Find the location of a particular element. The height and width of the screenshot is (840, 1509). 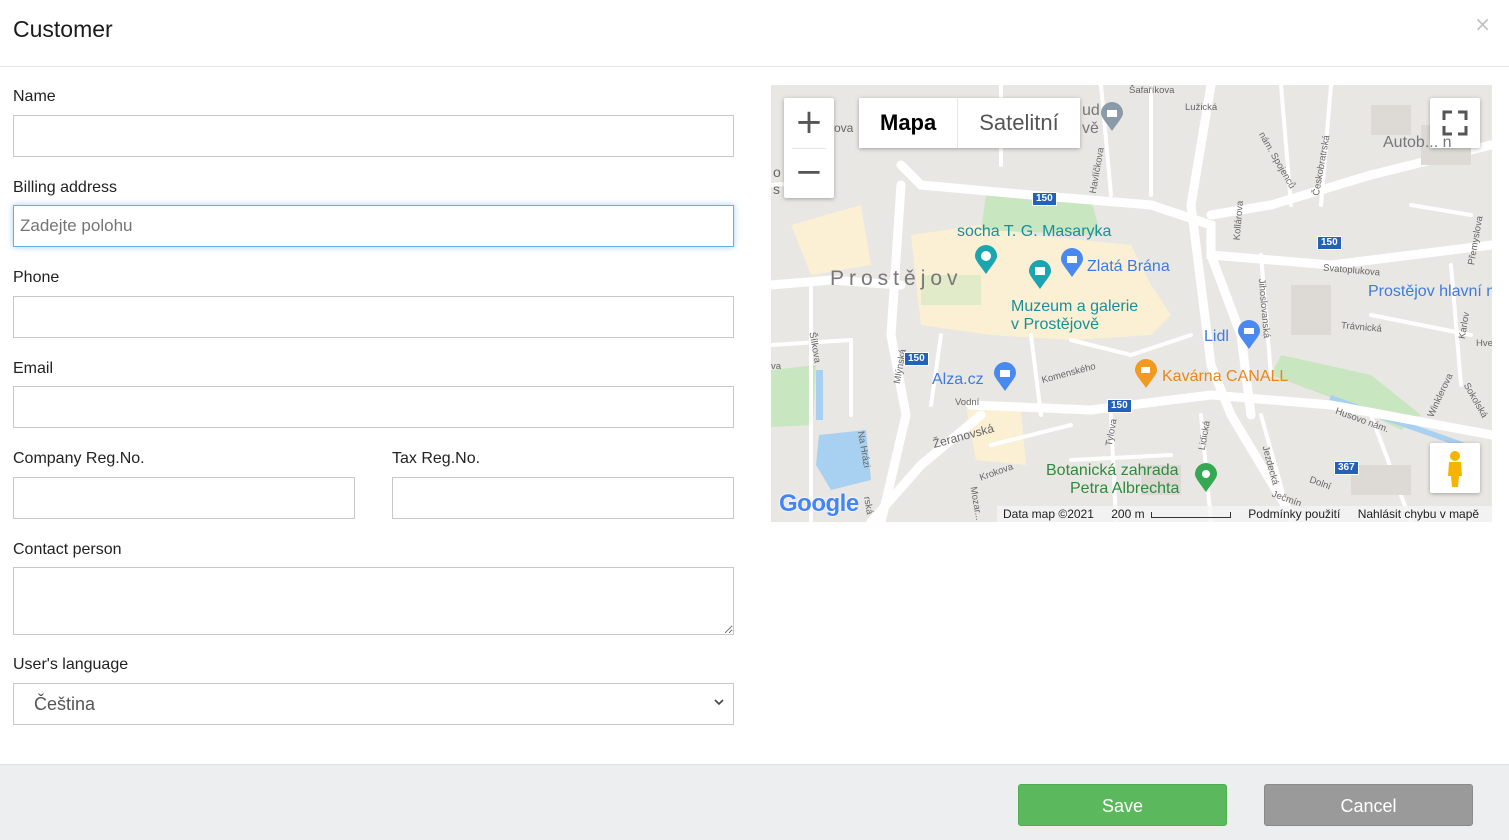

billing-address-input is located at coordinates (373, 226).